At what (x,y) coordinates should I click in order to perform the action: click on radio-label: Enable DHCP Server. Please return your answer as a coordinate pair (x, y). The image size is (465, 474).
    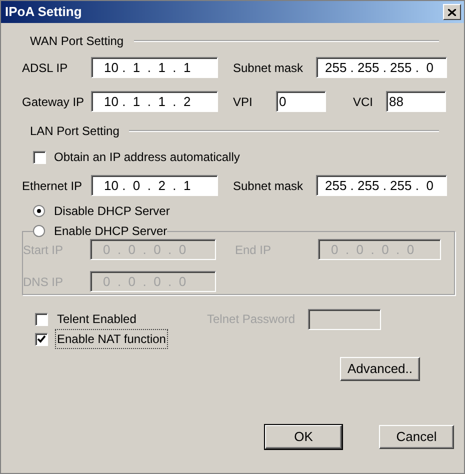
    Looking at the image, I should click on (111, 231).